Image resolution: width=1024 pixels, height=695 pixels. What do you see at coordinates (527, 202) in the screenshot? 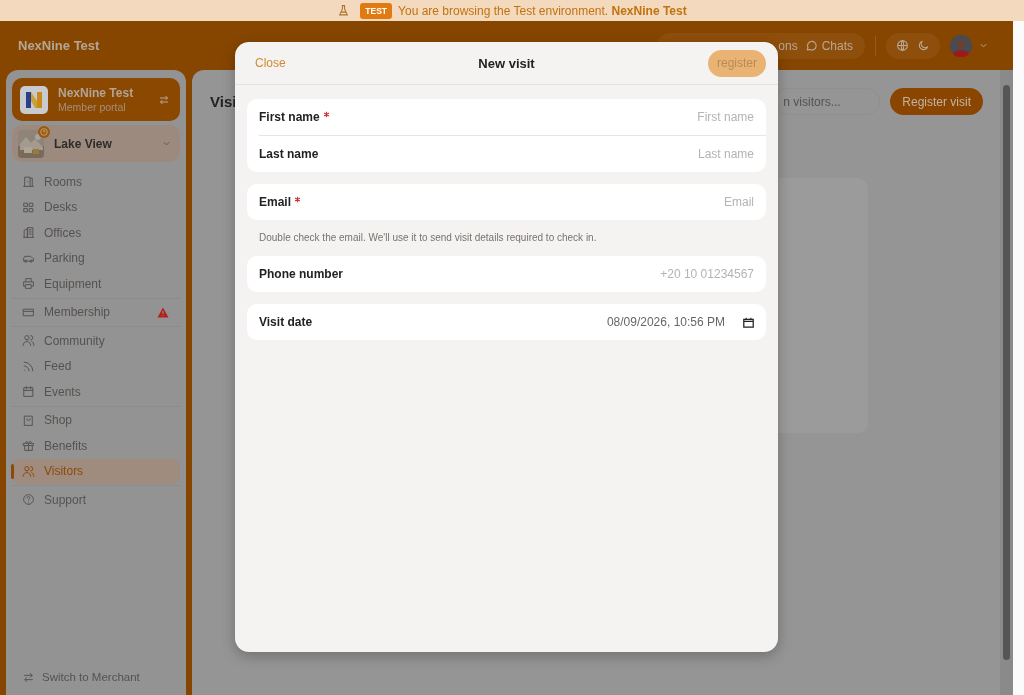
I see `input-field: Email` at bounding box center [527, 202].